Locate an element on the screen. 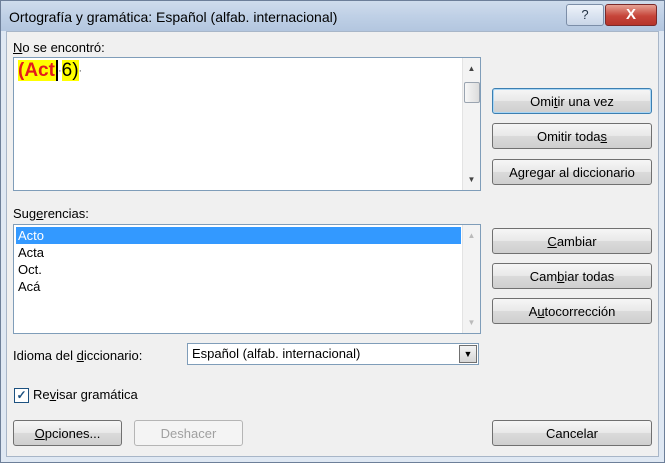 Image resolution: width=665 pixels, height=463 pixels. suggestions-label: Sugerencias: is located at coordinates (51, 213).